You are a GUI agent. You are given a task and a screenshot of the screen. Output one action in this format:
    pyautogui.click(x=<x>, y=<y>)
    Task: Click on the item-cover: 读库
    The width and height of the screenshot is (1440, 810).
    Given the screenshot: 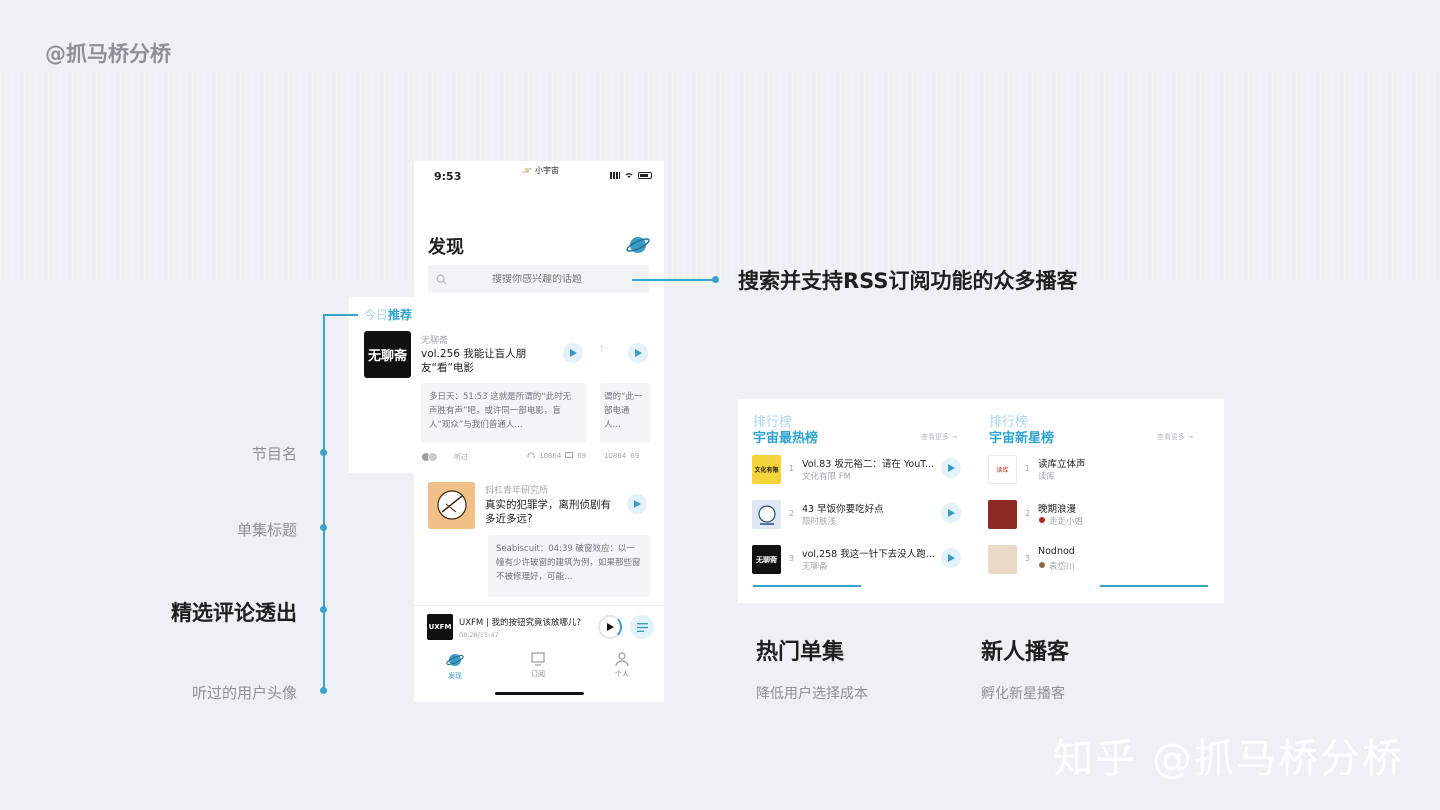 What is the action you would take?
    pyautogui.click(x=1002, y=469)
    